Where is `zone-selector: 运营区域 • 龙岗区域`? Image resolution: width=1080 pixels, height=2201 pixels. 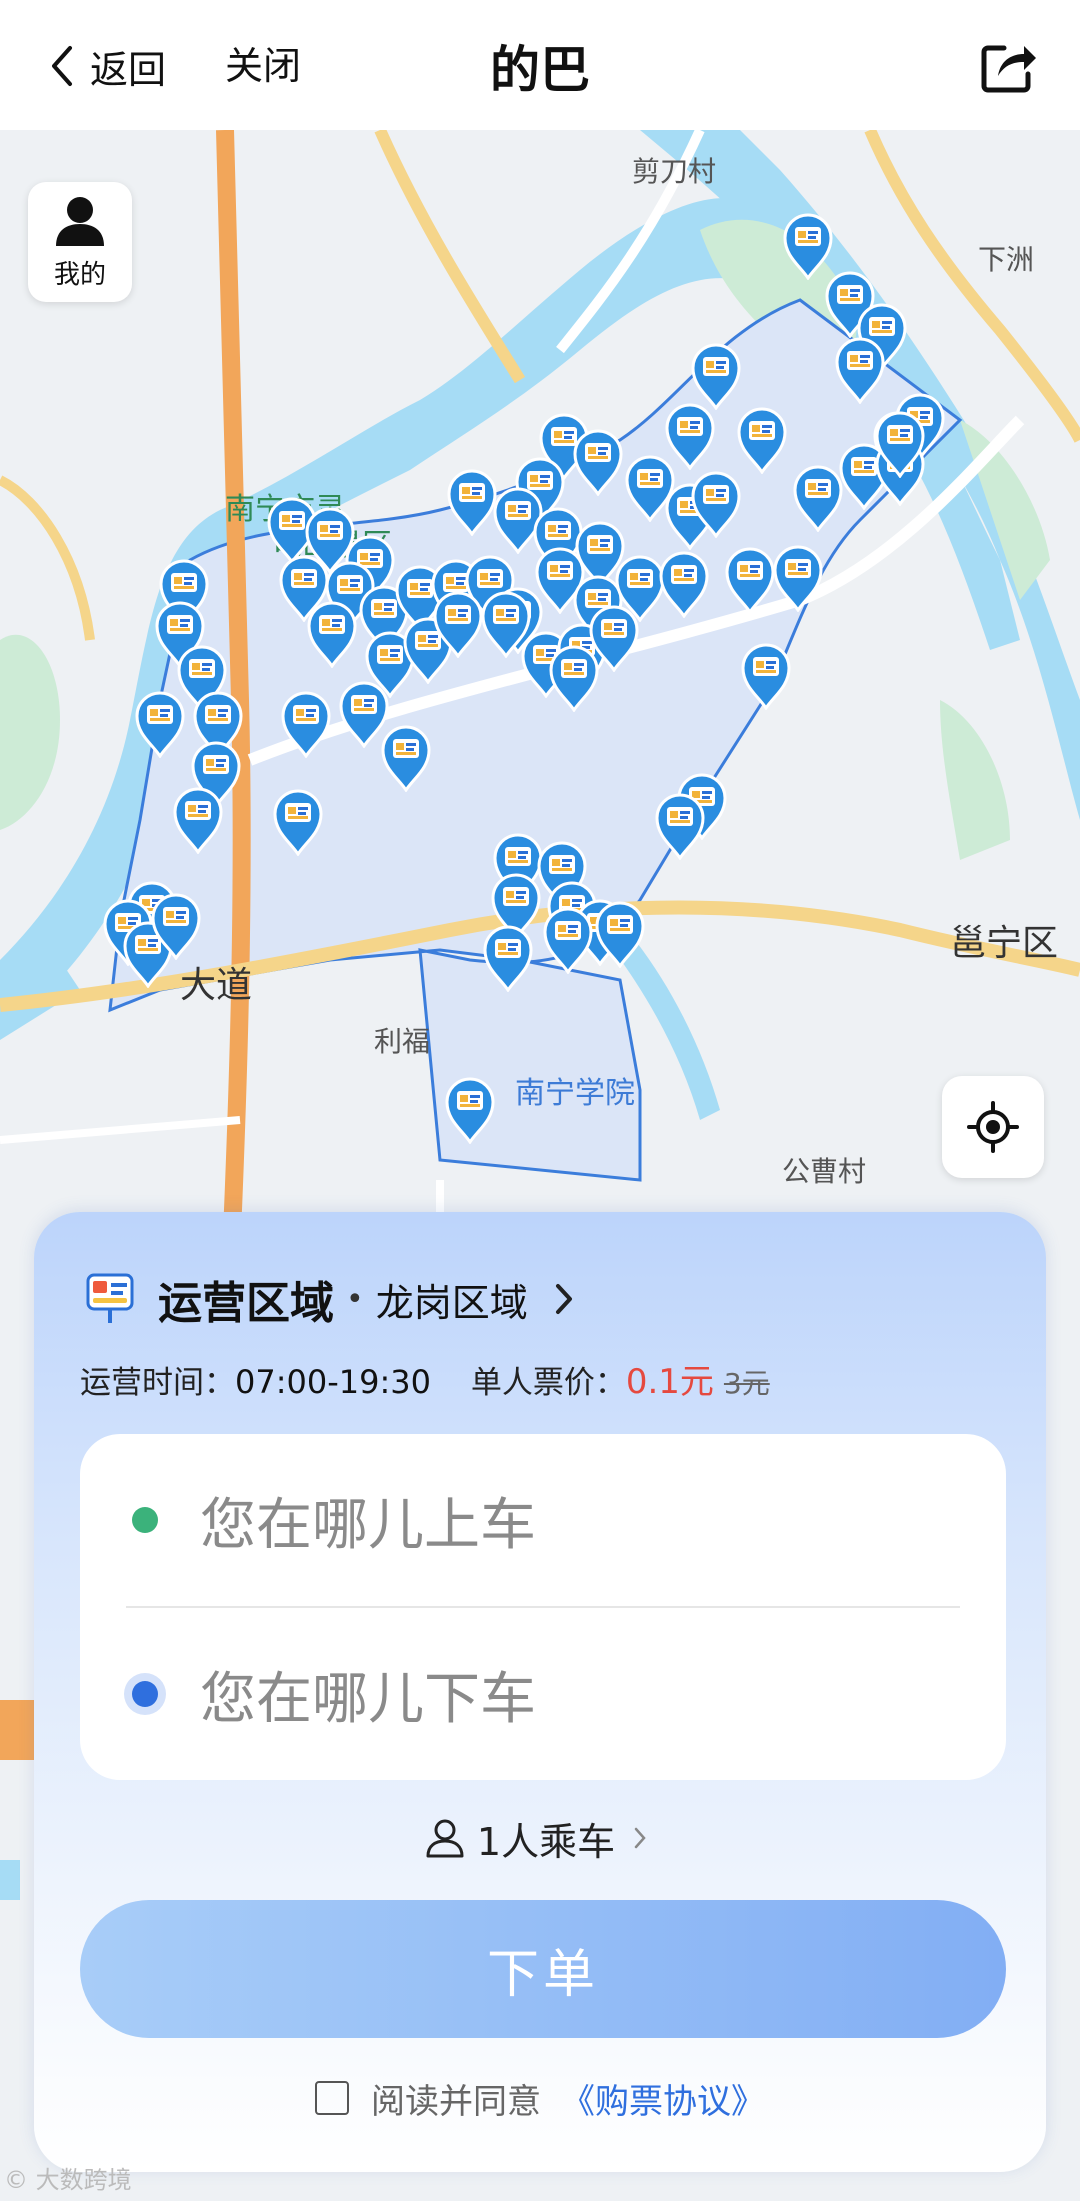 zone-selector: 运营区域 • 龙岗区域 is located at coordinates (329, 1299).